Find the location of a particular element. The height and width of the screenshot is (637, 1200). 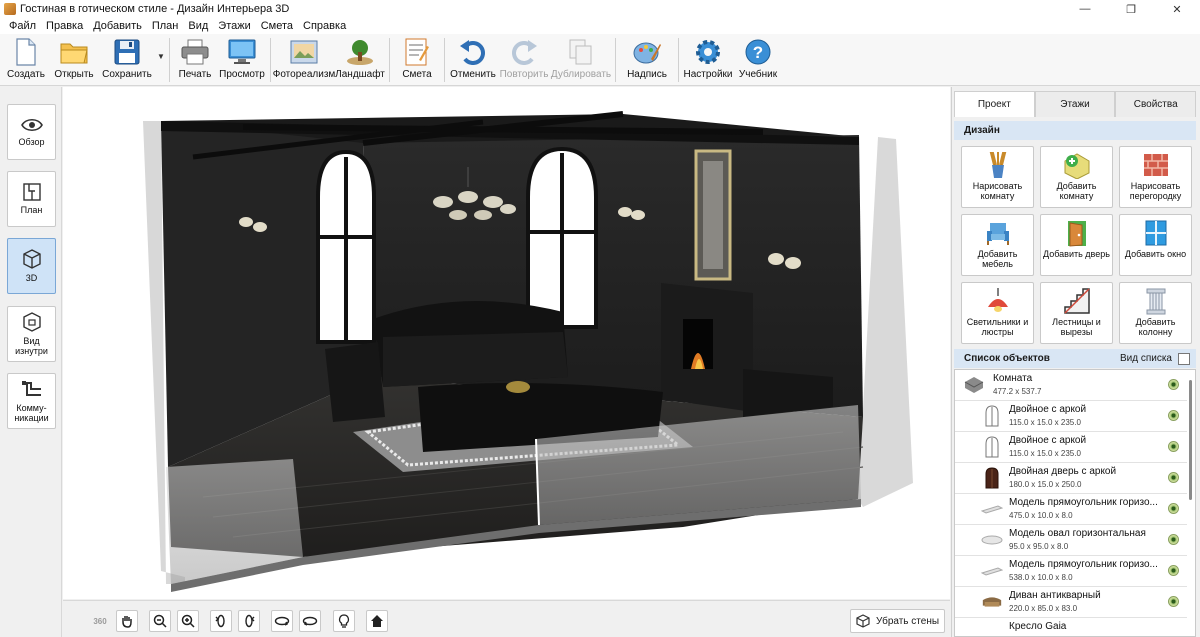

list-item: Комната 477.2 x 537.7 is located at coordinates (1071, 385).